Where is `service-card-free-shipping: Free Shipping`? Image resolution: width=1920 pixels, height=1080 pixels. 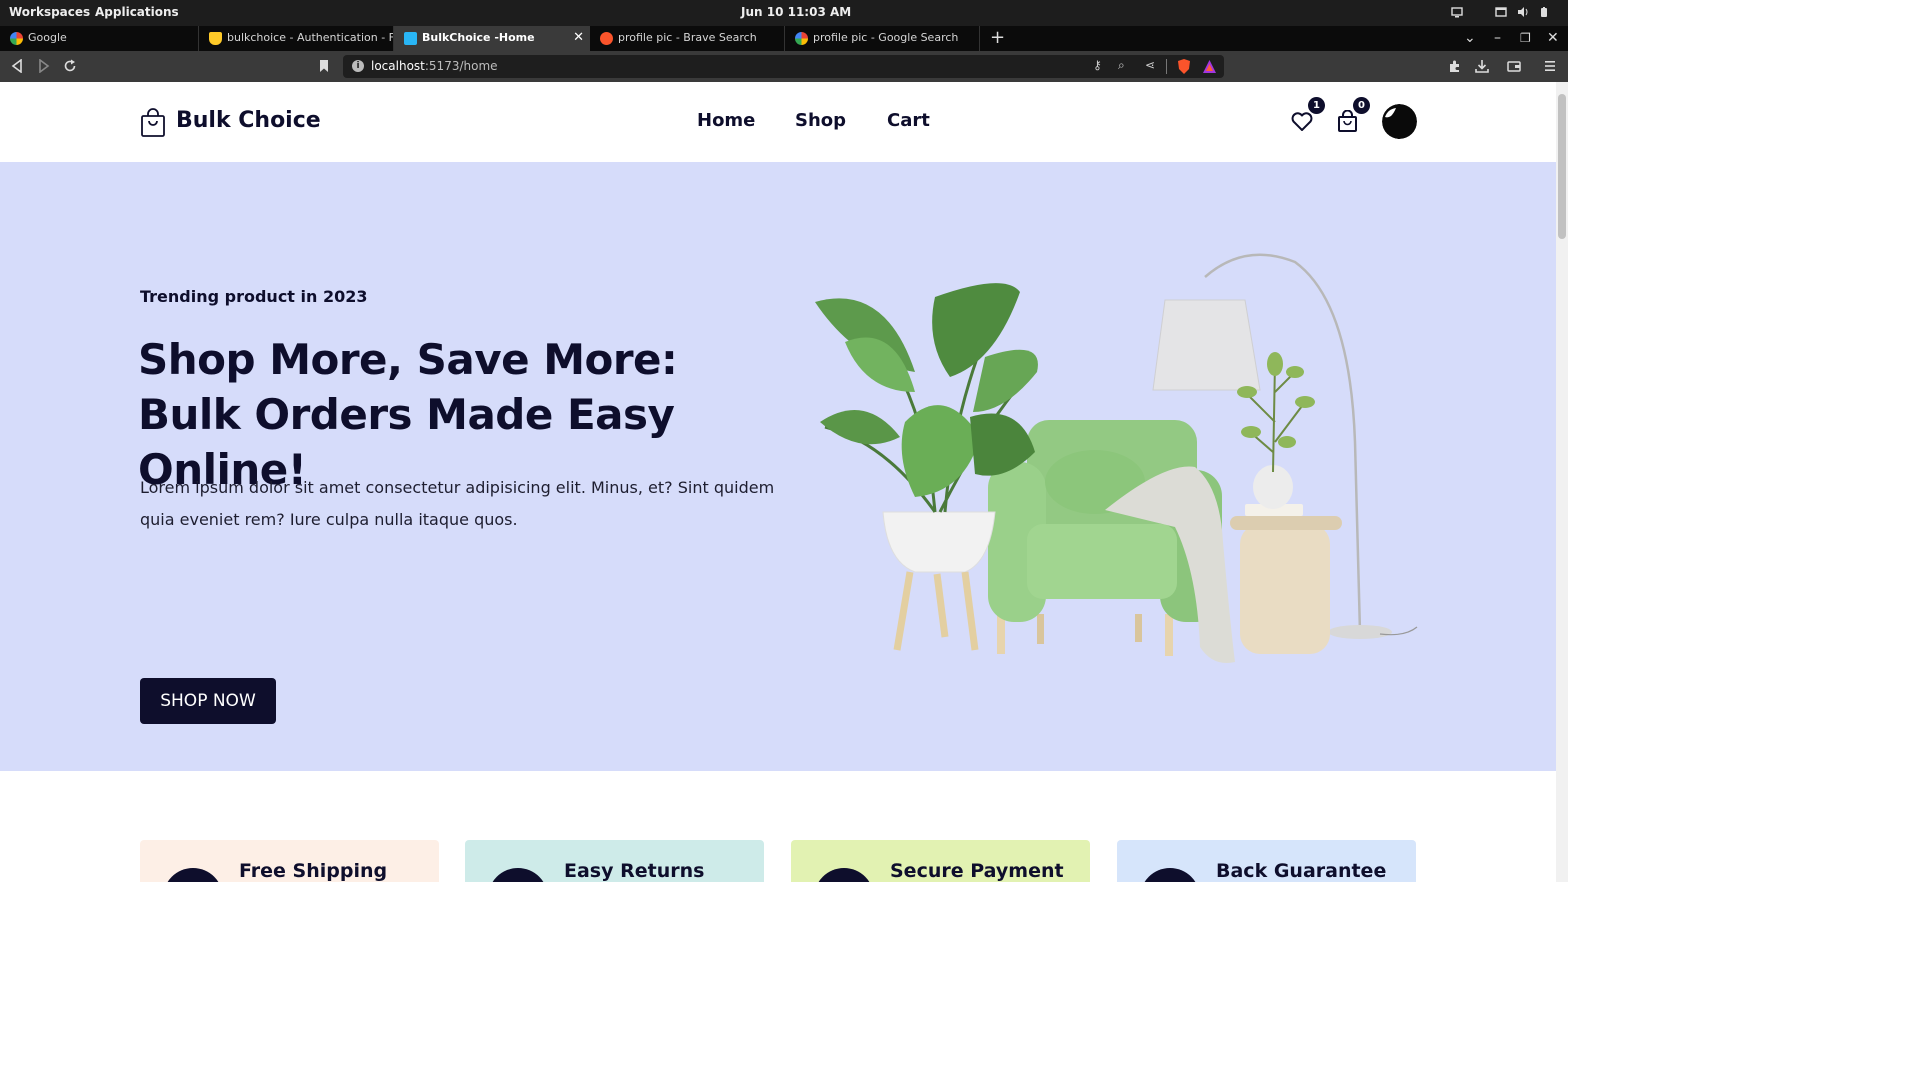 service-card-free-shipping: Free Shipping is located at coordinates (289, 861).